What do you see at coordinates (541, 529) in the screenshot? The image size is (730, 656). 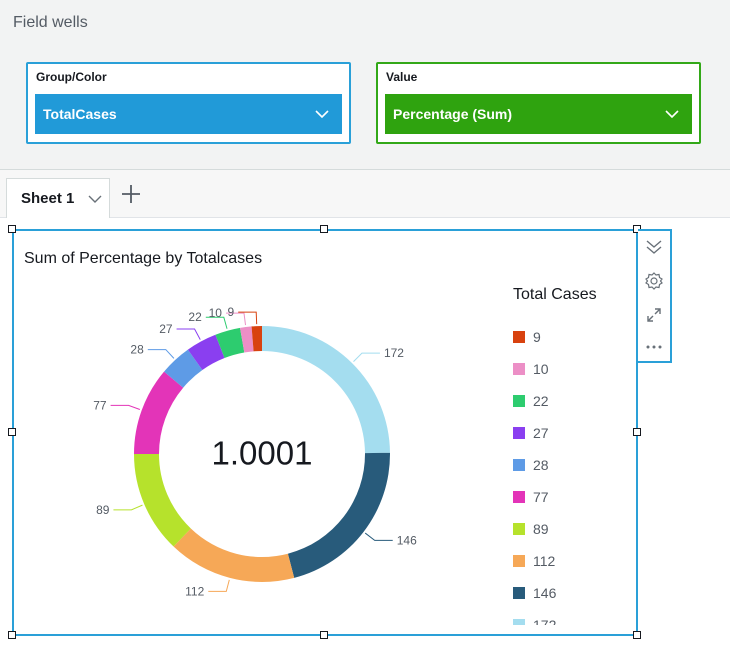 I see `legend-label: 89` at bounding box center [541, 529].